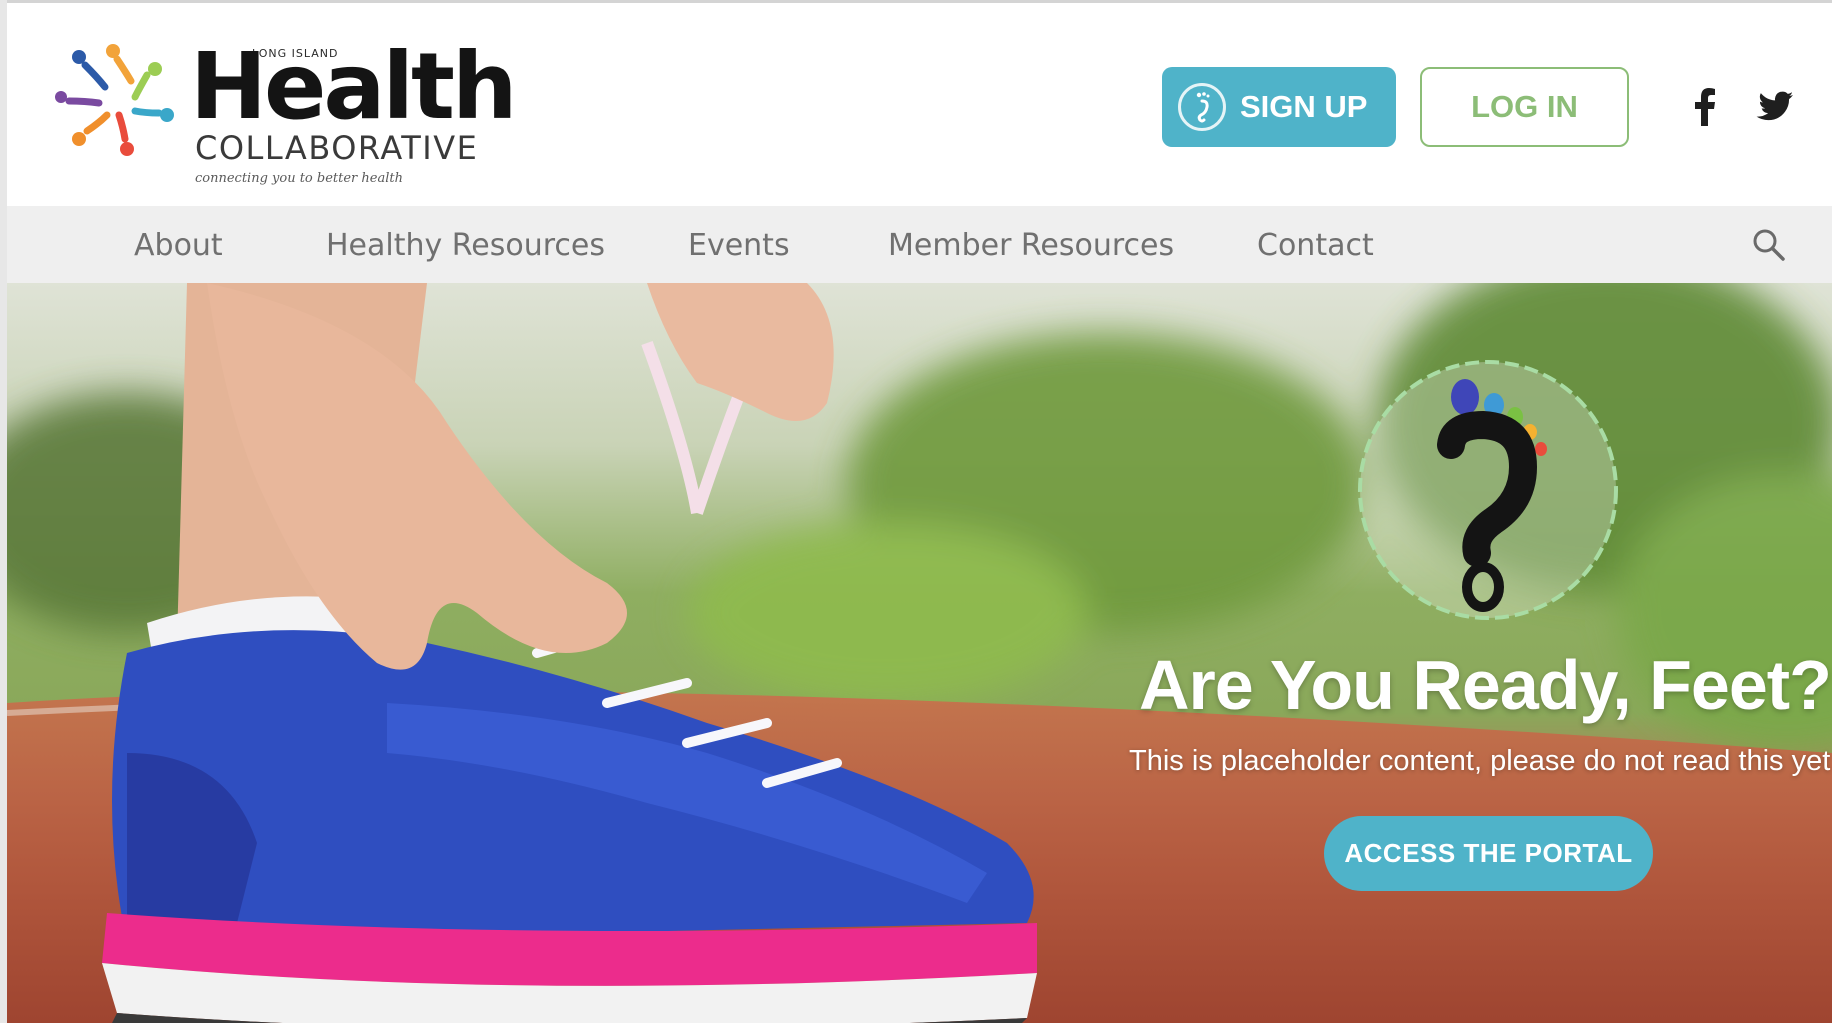 This screenshot has height=1023, width=1832. I want to click on hero-title: Are You Ready, Feet?, so click(1485, 685).